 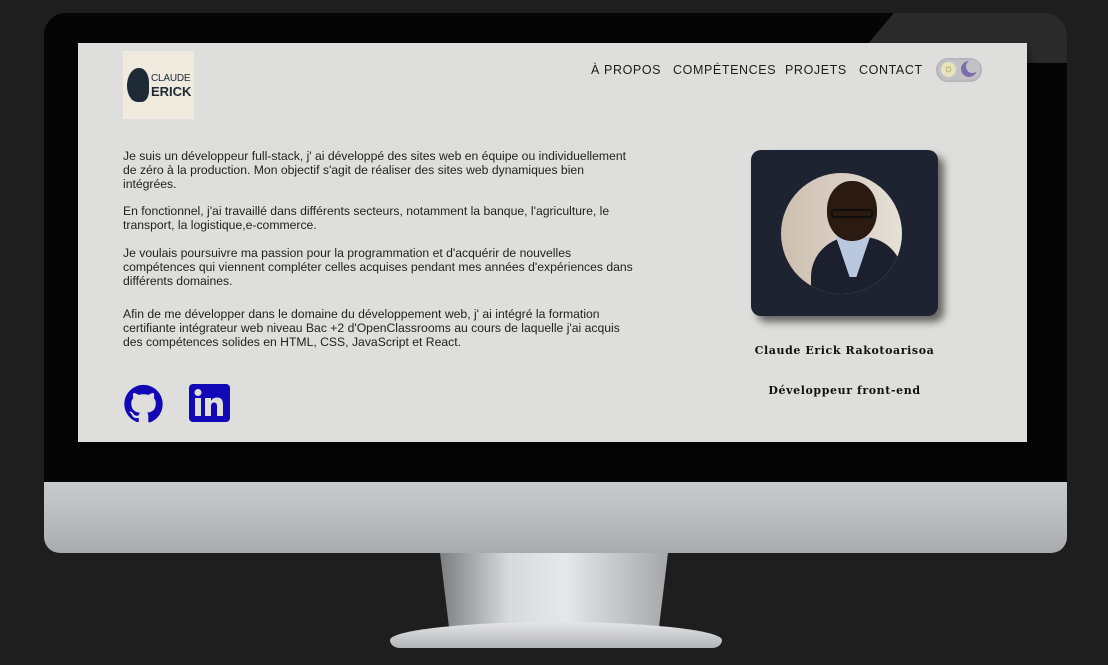 What do you see at coordinates (138, 85) in the screenshot?
I see `profile-silhouette-icon` at bounding box center [138, 85].